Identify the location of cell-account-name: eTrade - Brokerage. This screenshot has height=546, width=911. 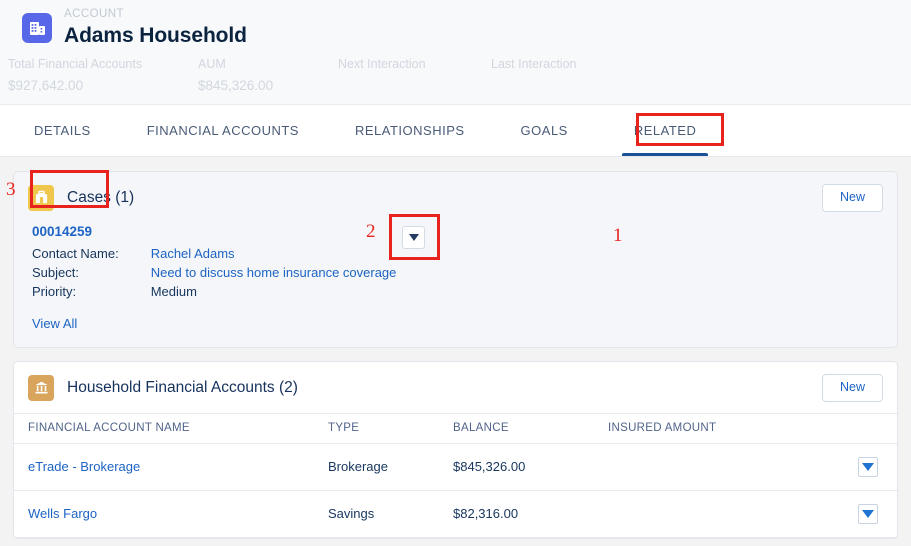
(171, 467).